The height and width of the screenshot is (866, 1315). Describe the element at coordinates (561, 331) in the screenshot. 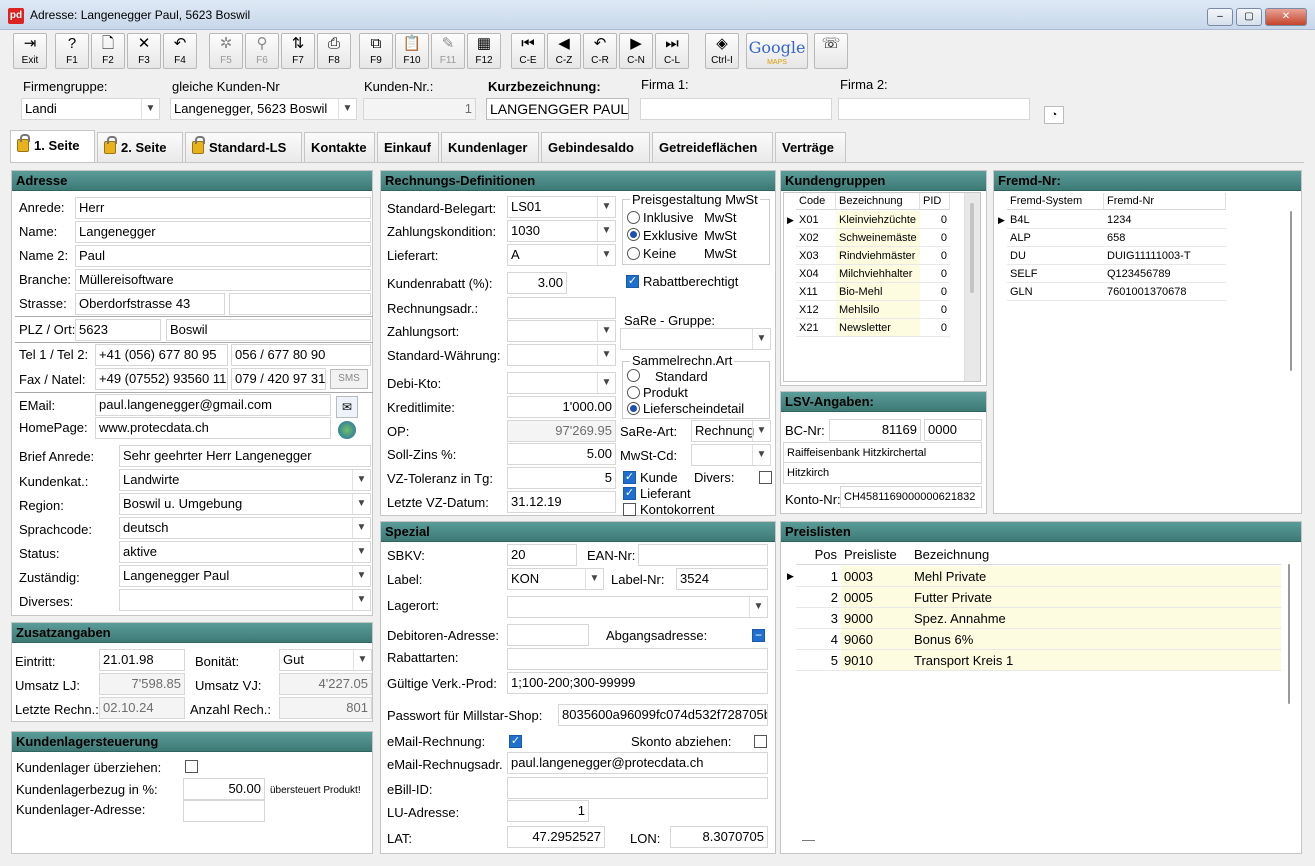

I see `zahlungsort-select: ▼` at that location.